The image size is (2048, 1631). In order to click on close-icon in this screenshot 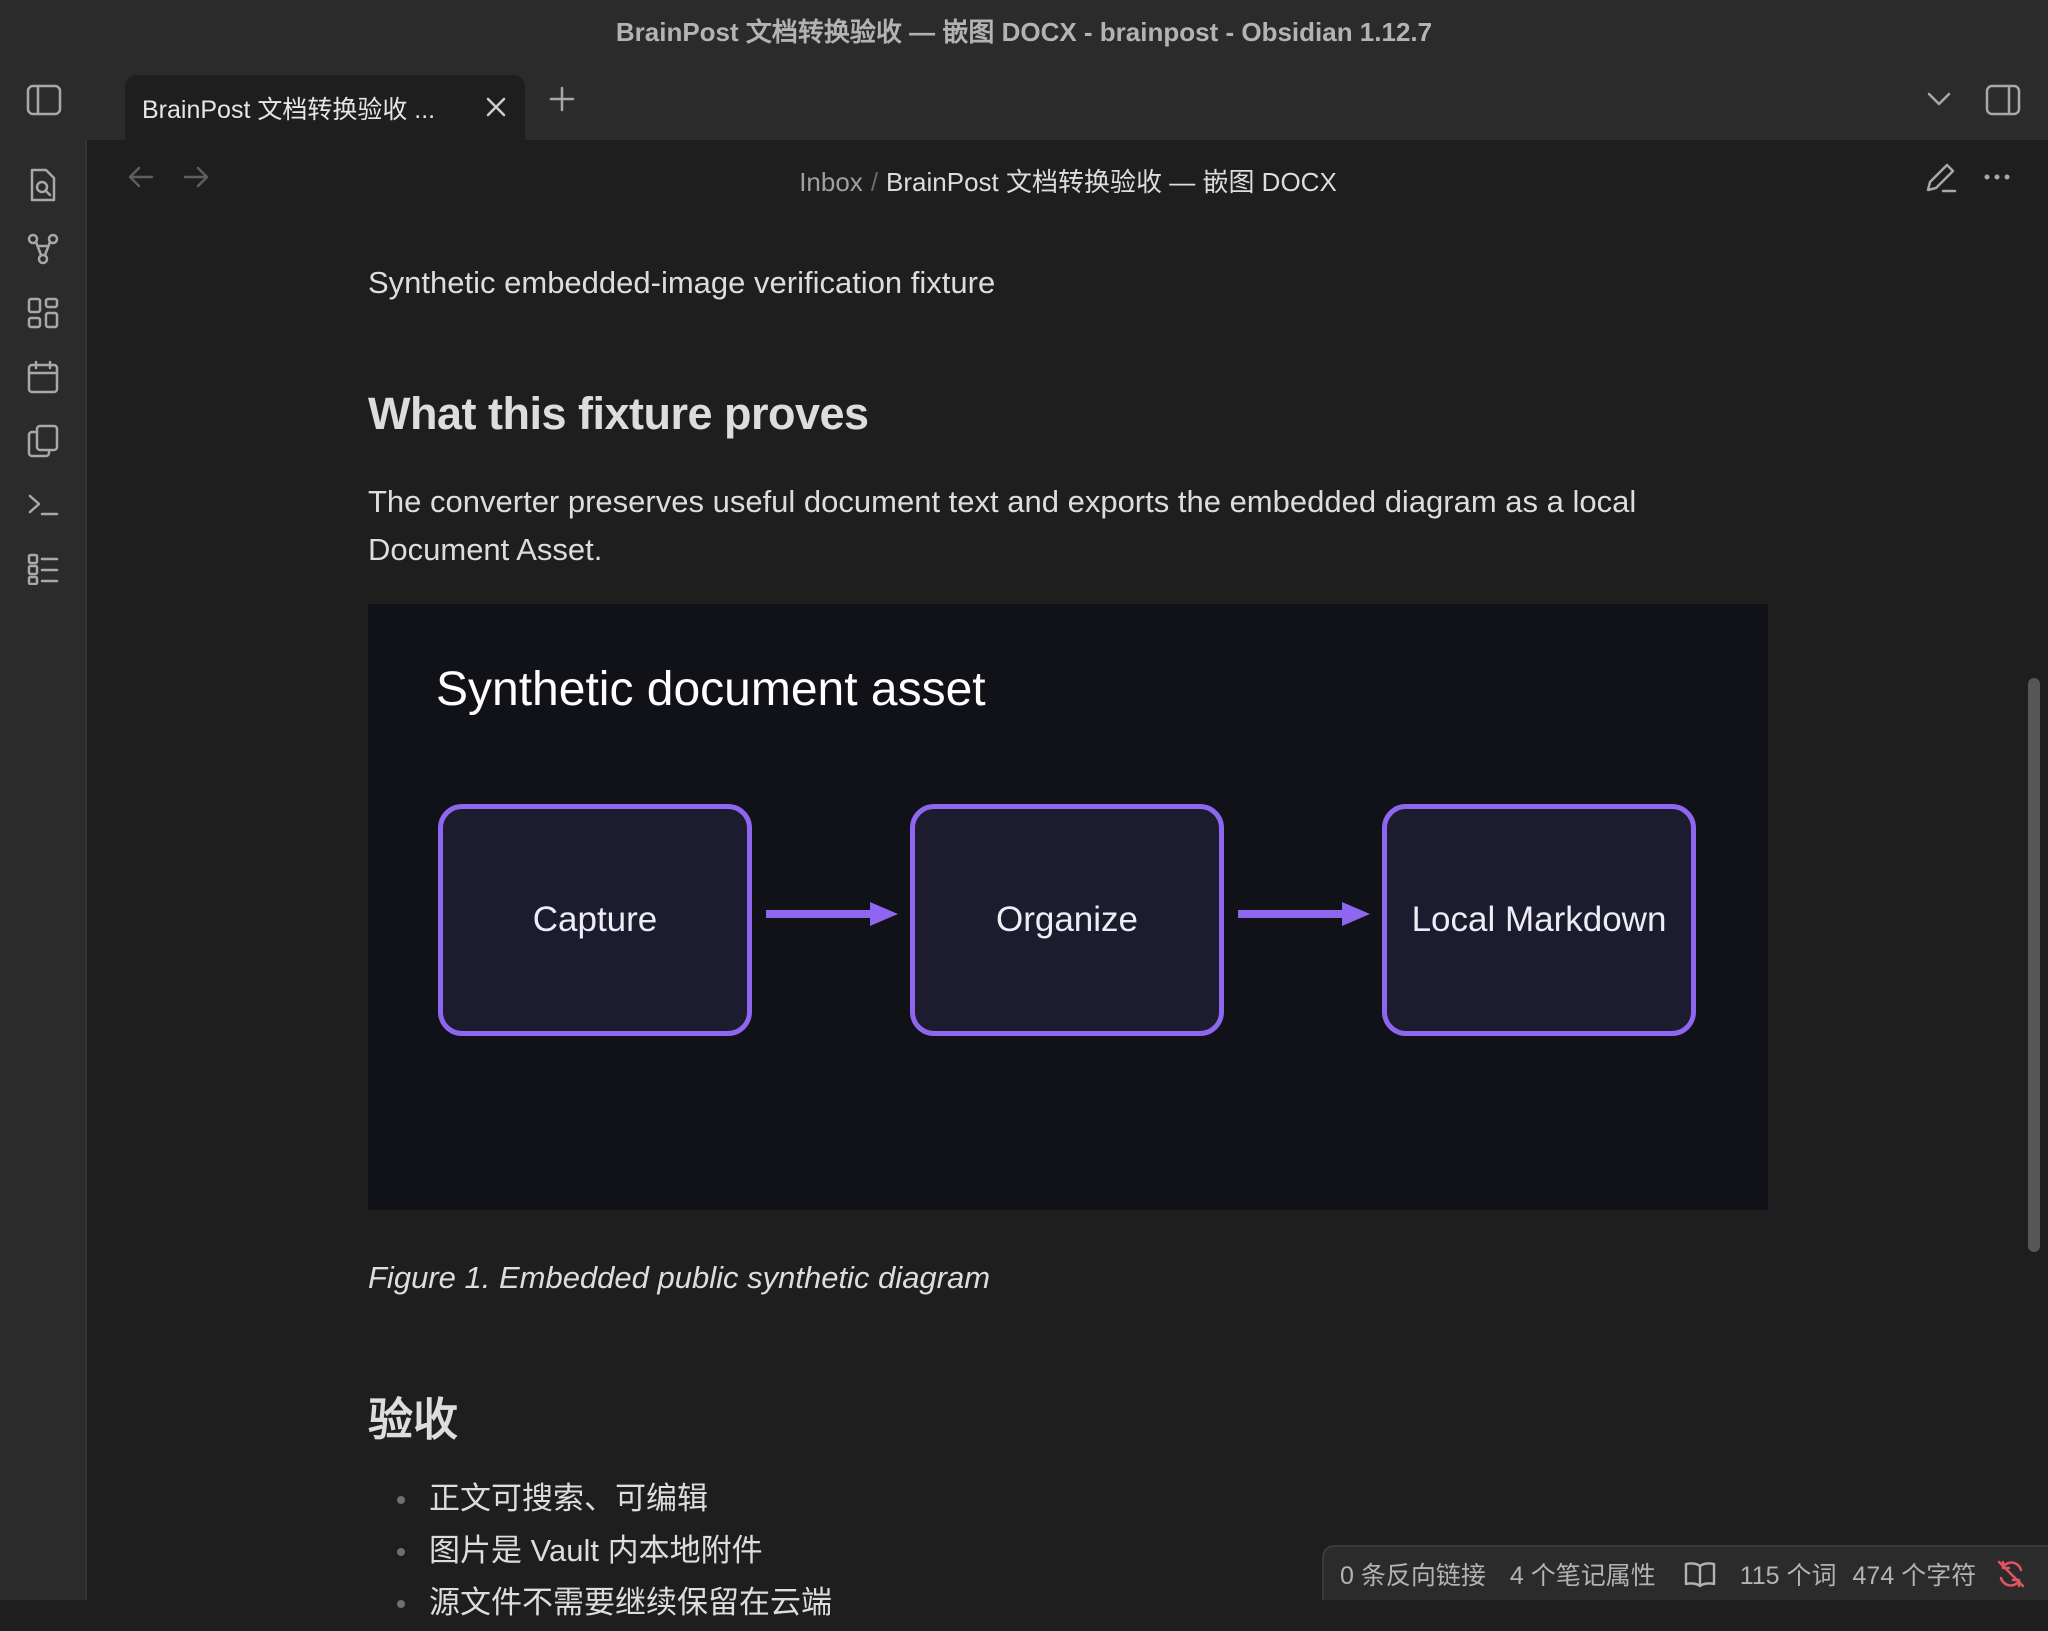, I will do `click(496, 107)`.